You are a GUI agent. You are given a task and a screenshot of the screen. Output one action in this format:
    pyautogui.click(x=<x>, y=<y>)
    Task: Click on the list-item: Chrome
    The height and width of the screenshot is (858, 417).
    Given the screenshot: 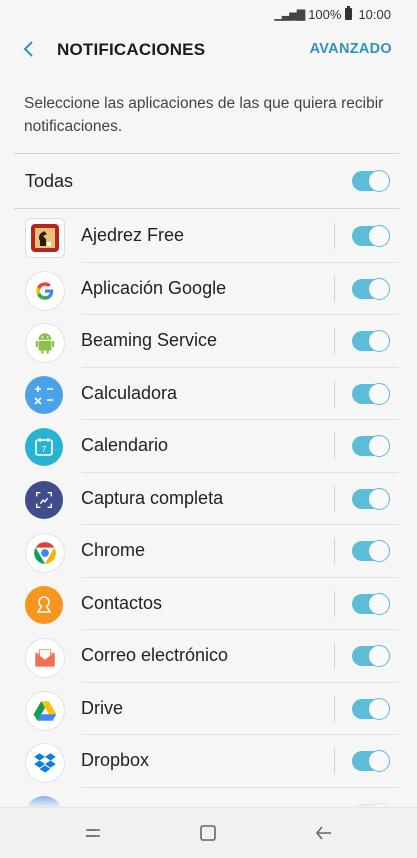 What is the action you would take?
    pyautogui.click(x=208, y=551)
    